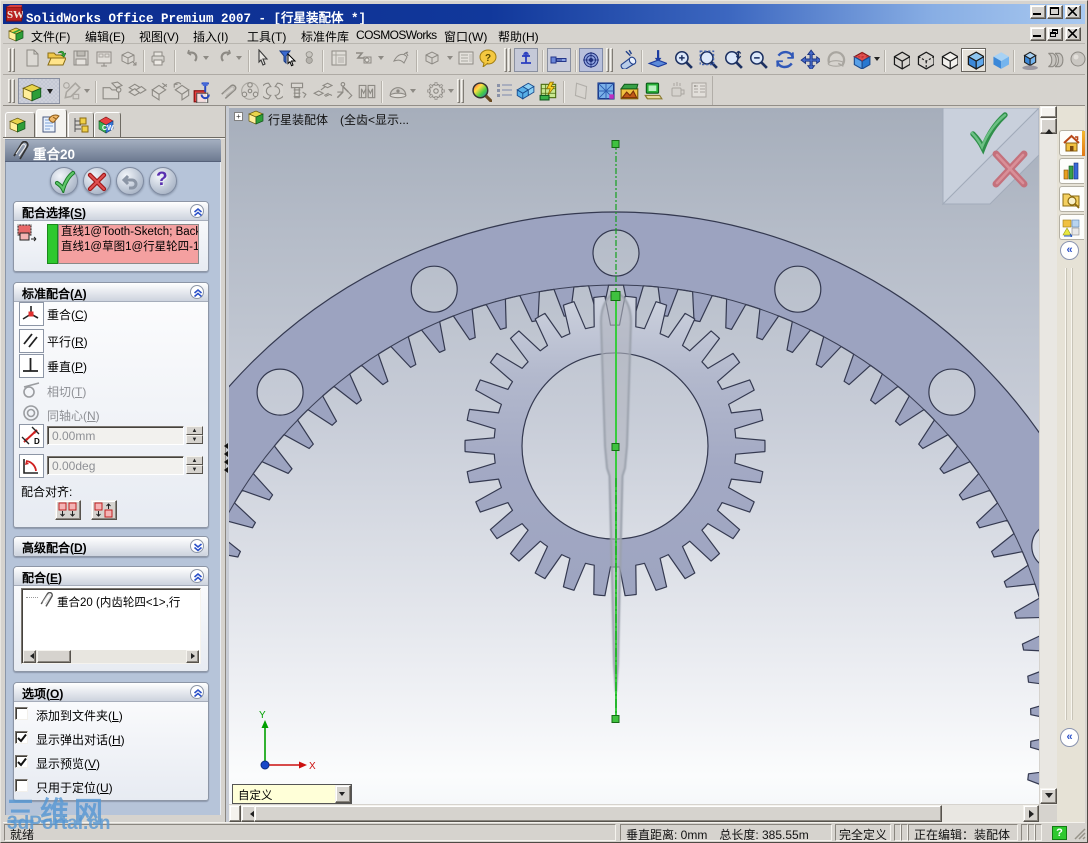  Describe the element at coordinates (262, 715) in the screenshot. I see `svg-text: Y` at that location.